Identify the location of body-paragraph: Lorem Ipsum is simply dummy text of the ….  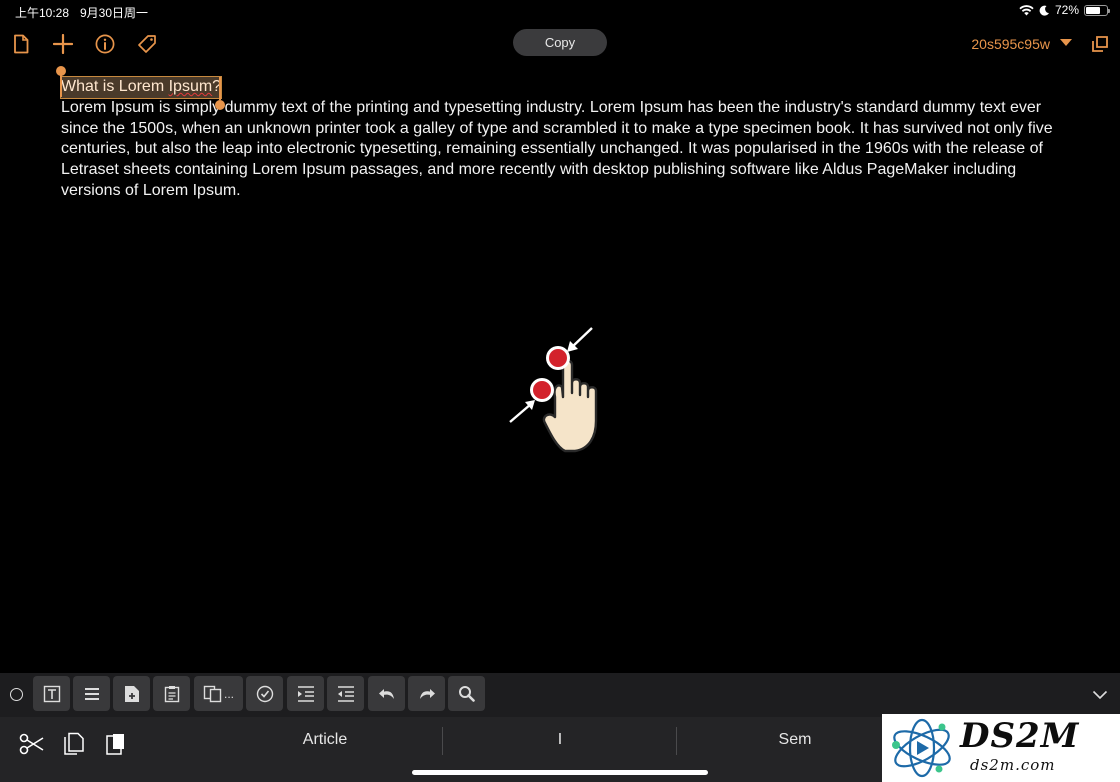
(557, 148).